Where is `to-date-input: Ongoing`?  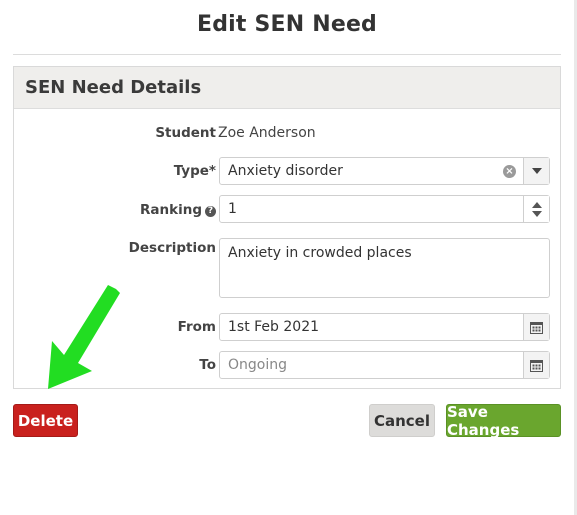
to-date-input: Ongoing is located at coordinates (384, 365).